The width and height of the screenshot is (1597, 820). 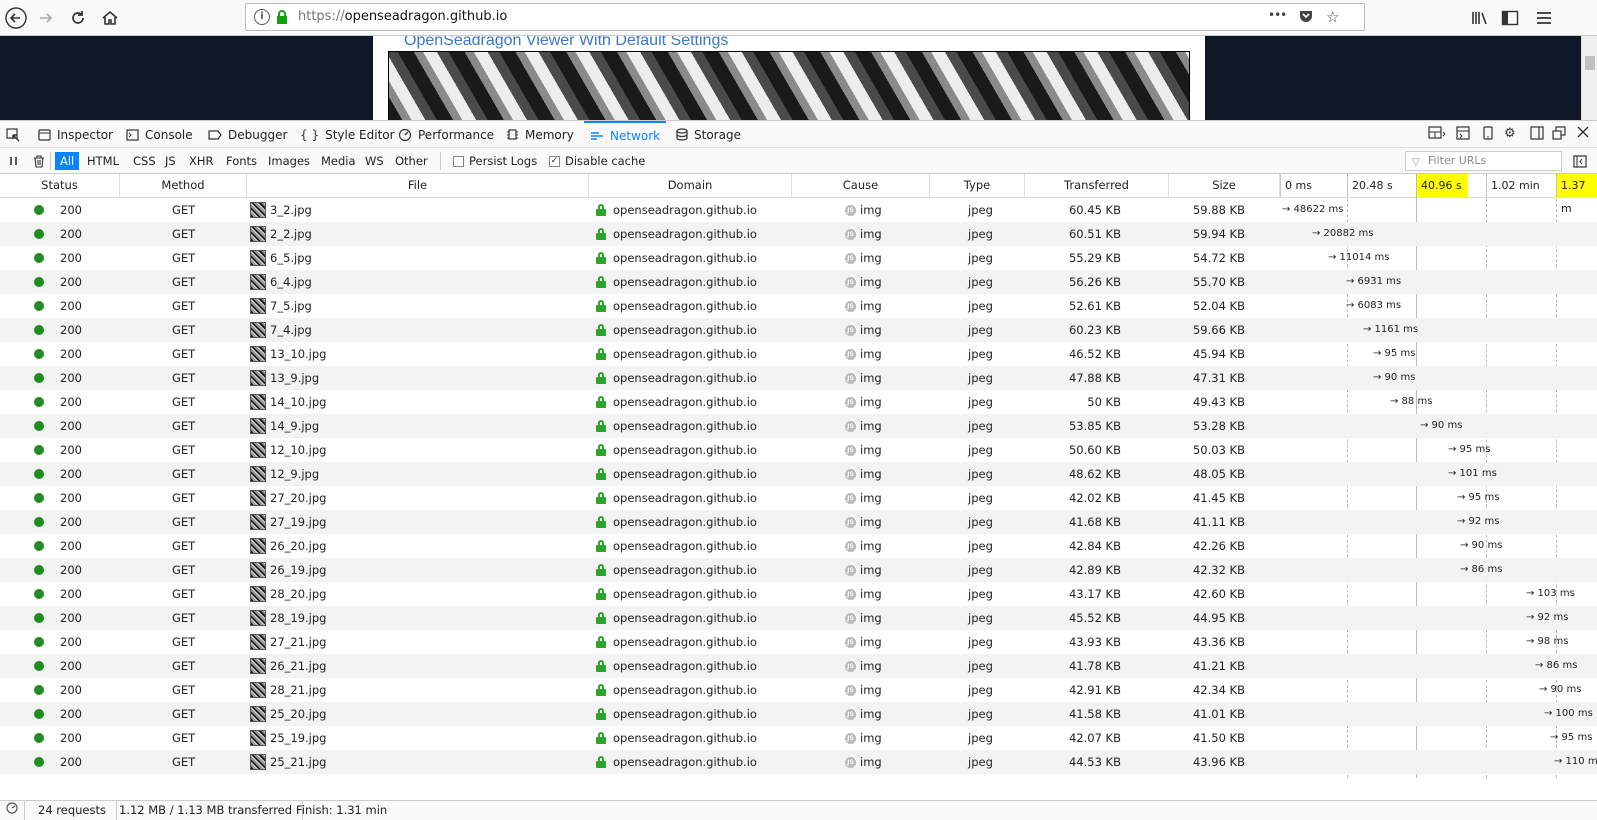 What do you see at coordinates (16, 18) in the screenshot?
I see `back-icon` at bounding box center [16, 18].